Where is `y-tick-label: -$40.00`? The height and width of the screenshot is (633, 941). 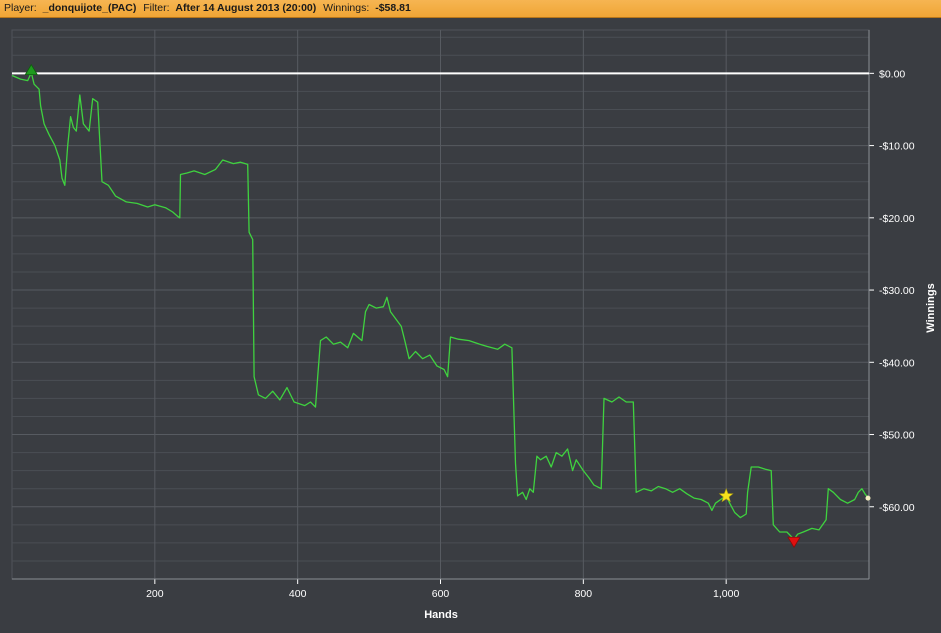 y-tick-label: -$40.00 is located at coordinates (897, 363).